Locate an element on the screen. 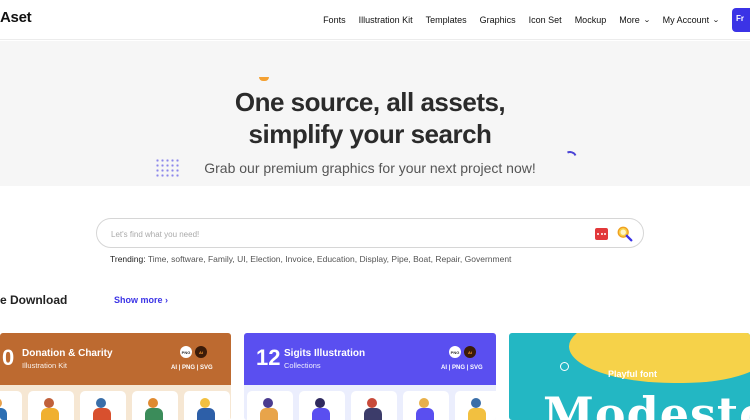  nav-more-label: More is located at coordinates (629, 20).